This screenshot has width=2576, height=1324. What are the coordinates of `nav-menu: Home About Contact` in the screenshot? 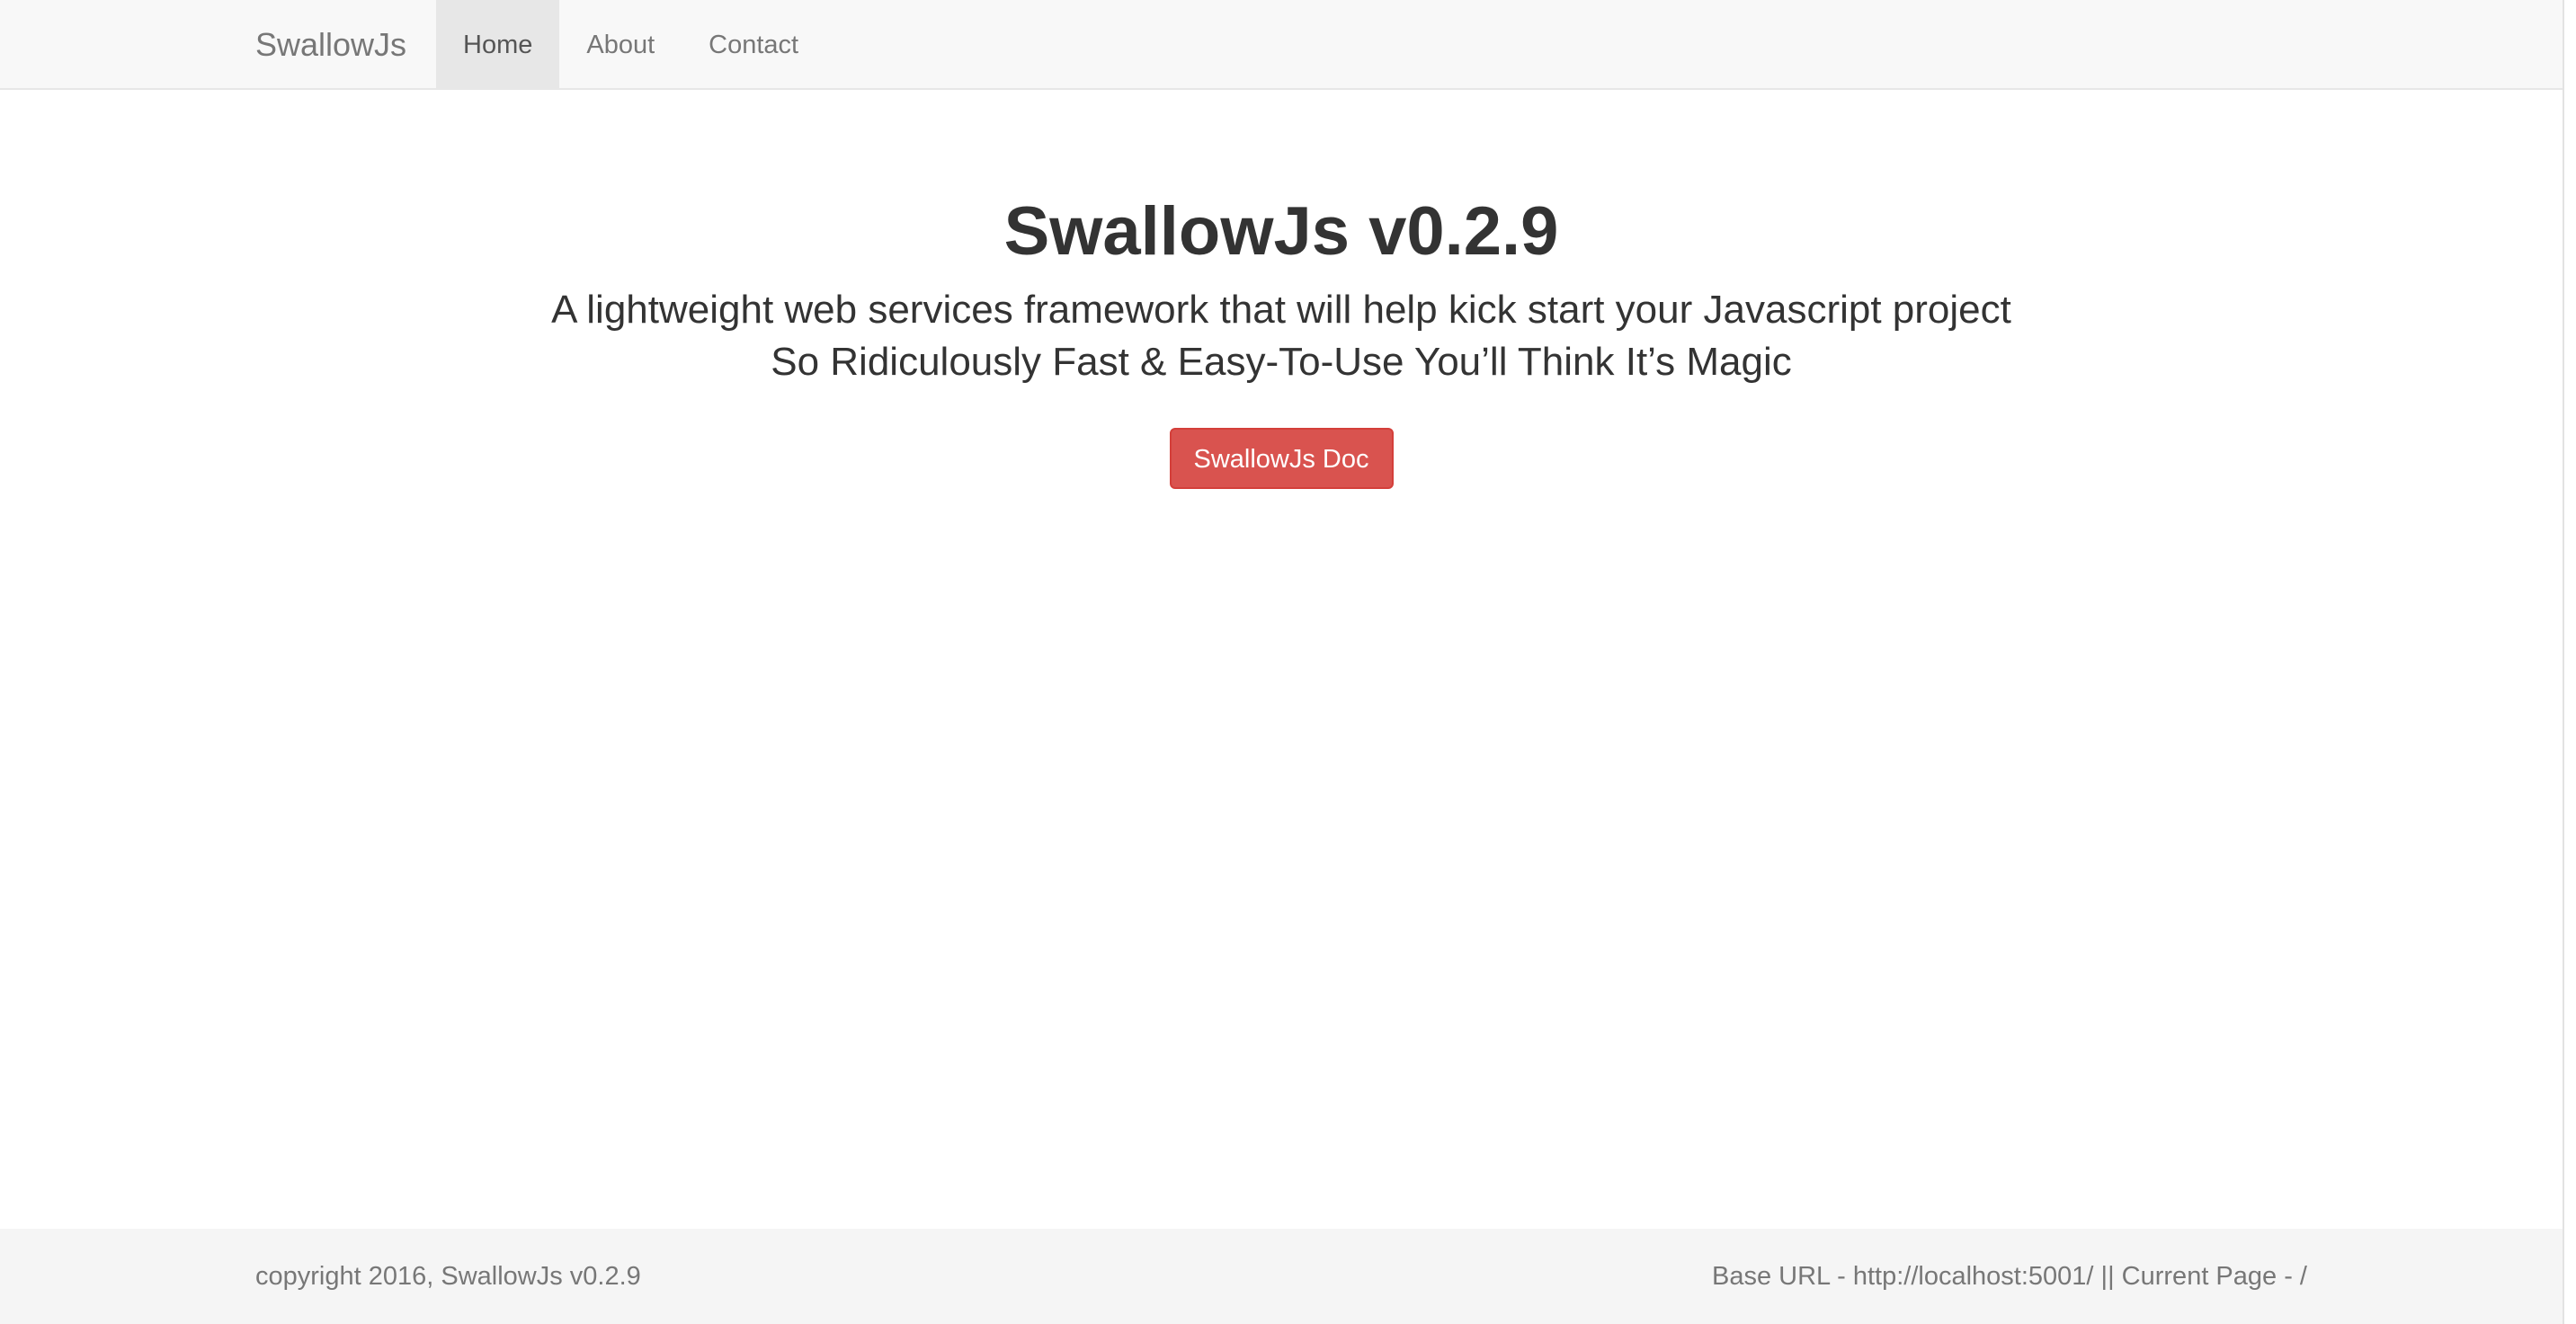 It's located at (631, 45).